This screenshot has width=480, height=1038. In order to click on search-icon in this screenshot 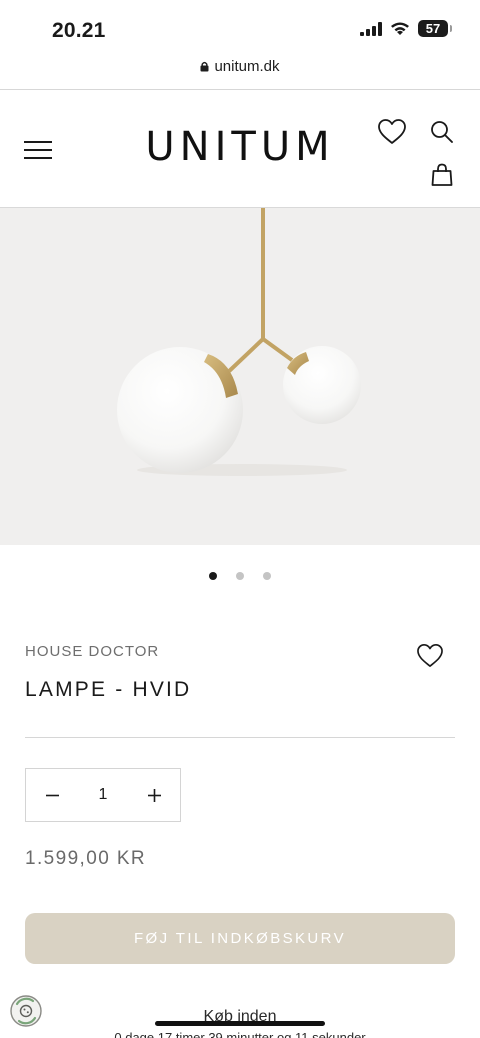, I will do `click(442, 132)`.